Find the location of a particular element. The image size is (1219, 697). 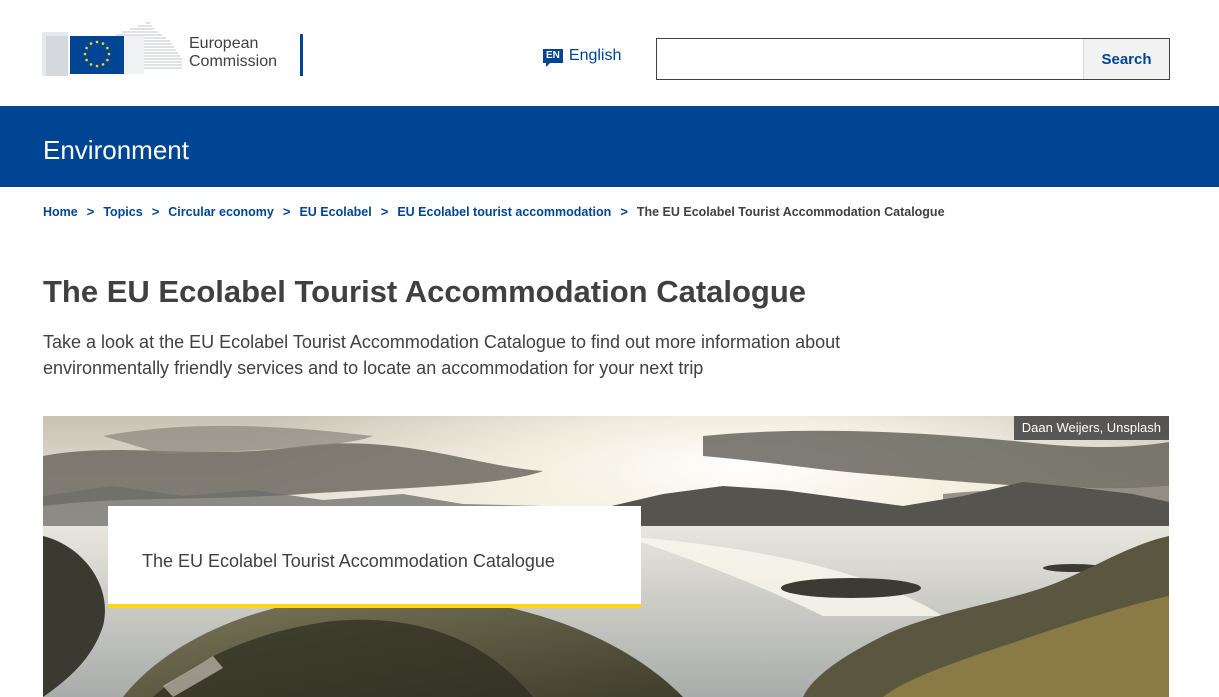

search-button: Search is located at coordinates (1126, 59).